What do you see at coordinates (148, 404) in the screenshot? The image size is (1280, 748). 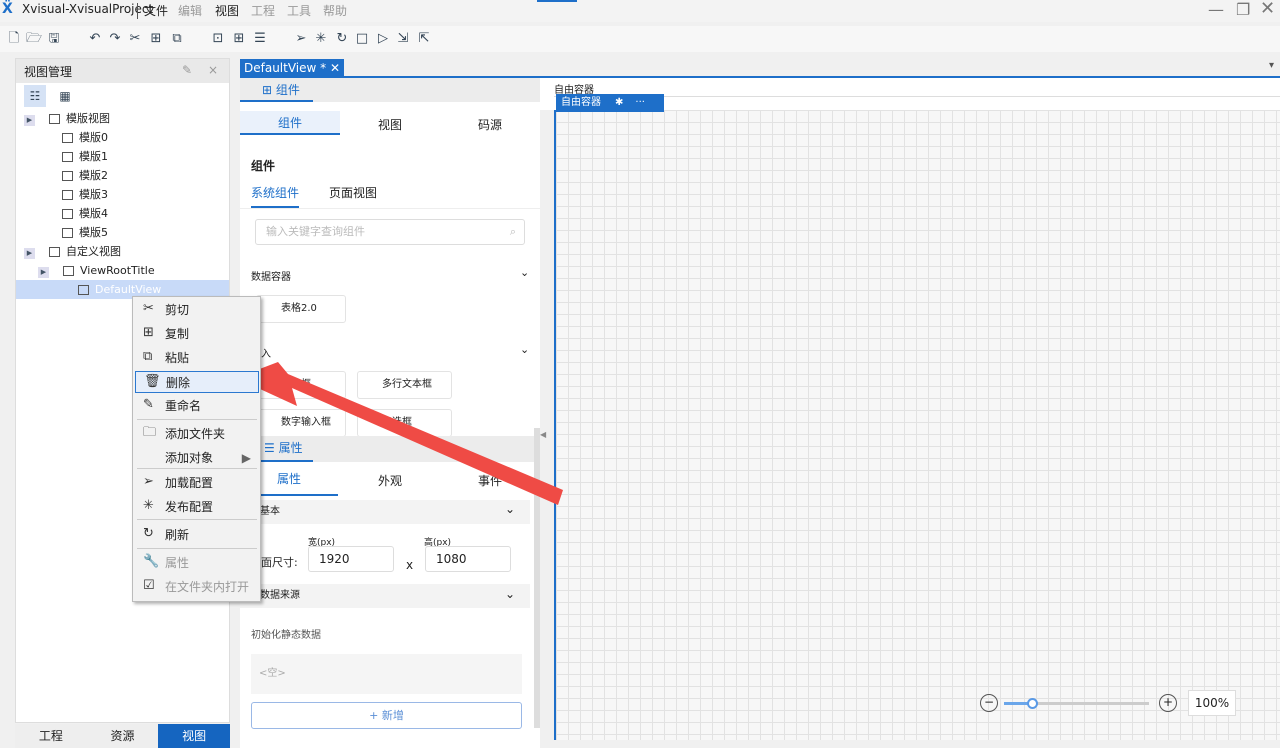 I see `pen-icon: ✎` at bounding box center [148, 404].